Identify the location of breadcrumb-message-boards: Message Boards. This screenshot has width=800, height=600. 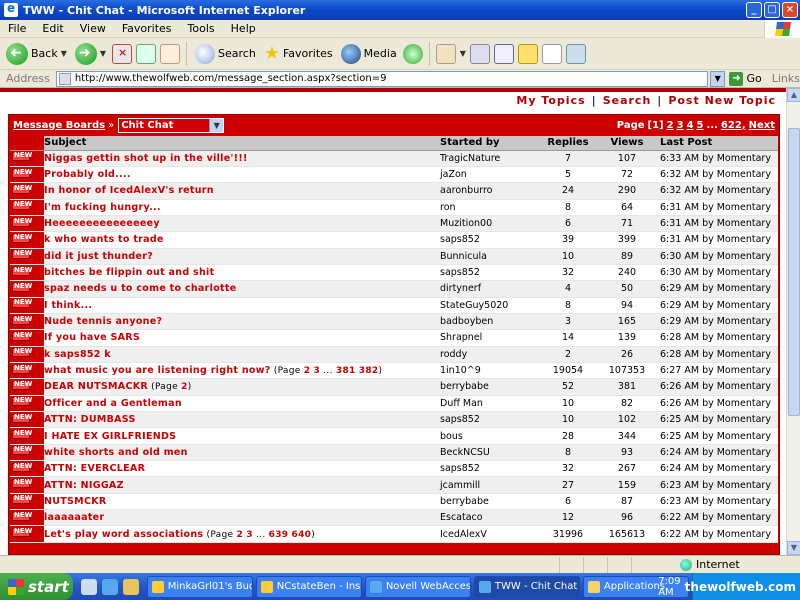
(59, 125).